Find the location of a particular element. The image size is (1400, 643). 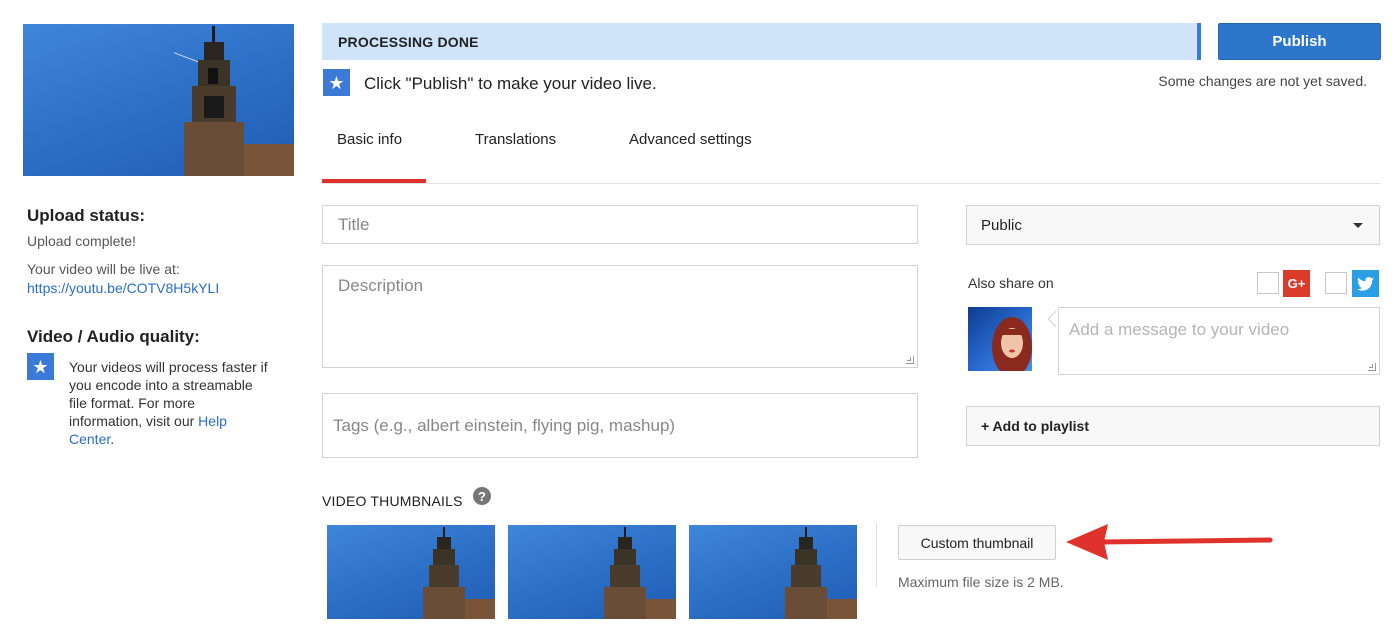

visibility-selected: Public is located at coordinates (1001, 225).